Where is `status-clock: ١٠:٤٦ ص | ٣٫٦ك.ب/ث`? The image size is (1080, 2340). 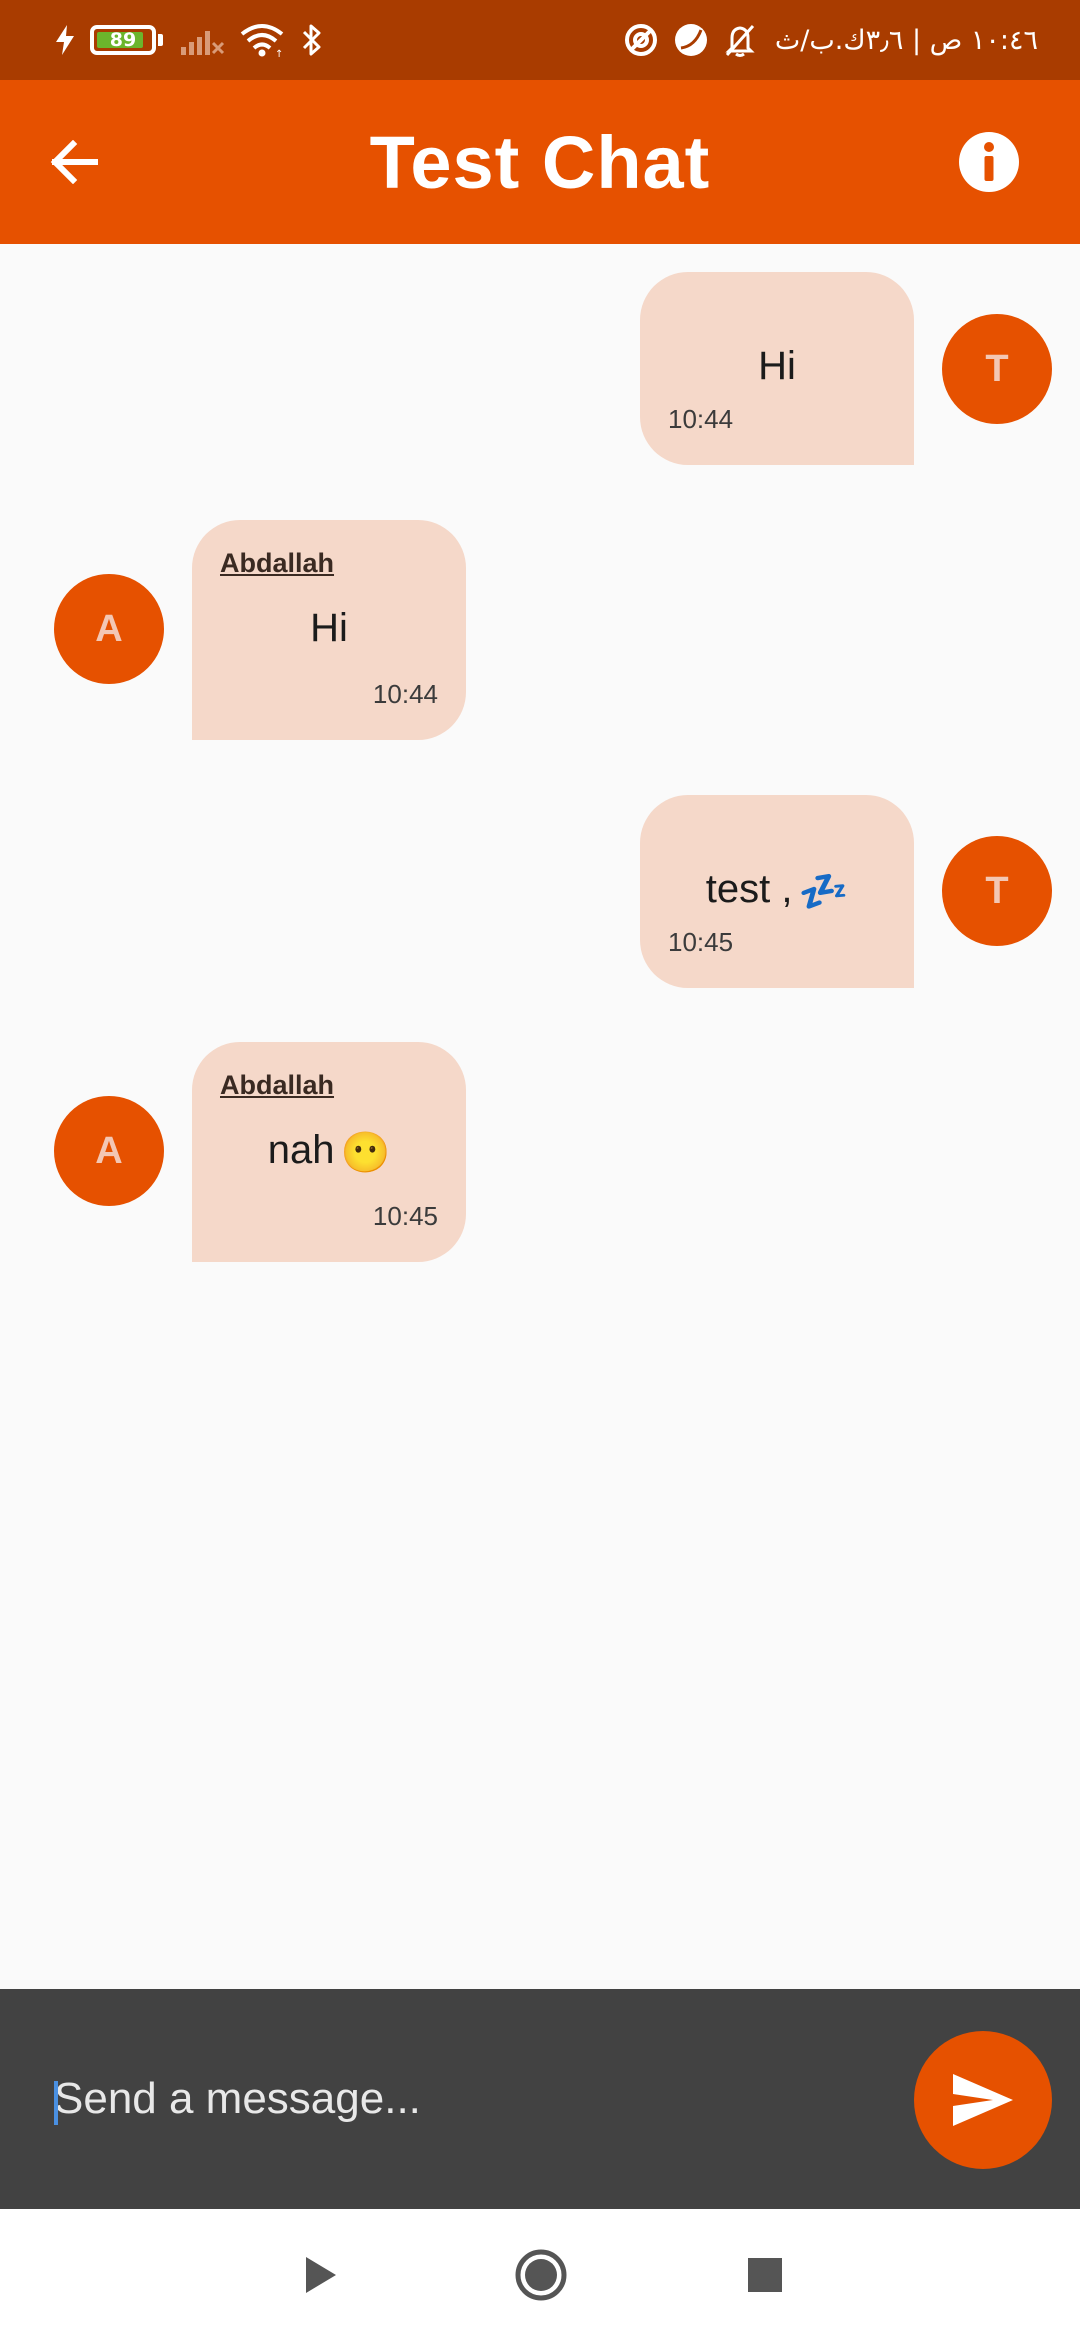
status-clock: ١٠:٤٦ ص | ٣٫٦ك.ب/ث is located at coordinates (906, 40).